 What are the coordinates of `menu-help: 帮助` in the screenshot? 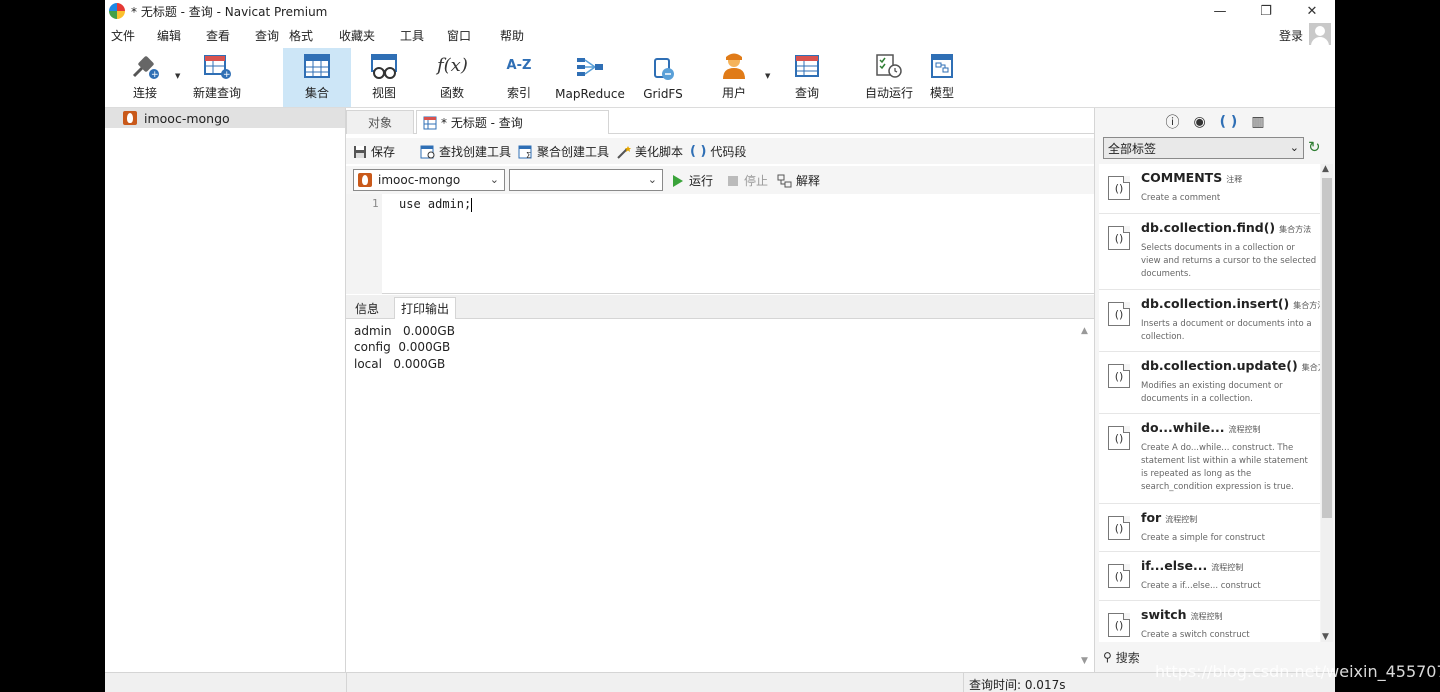 It's located at (512, 35).